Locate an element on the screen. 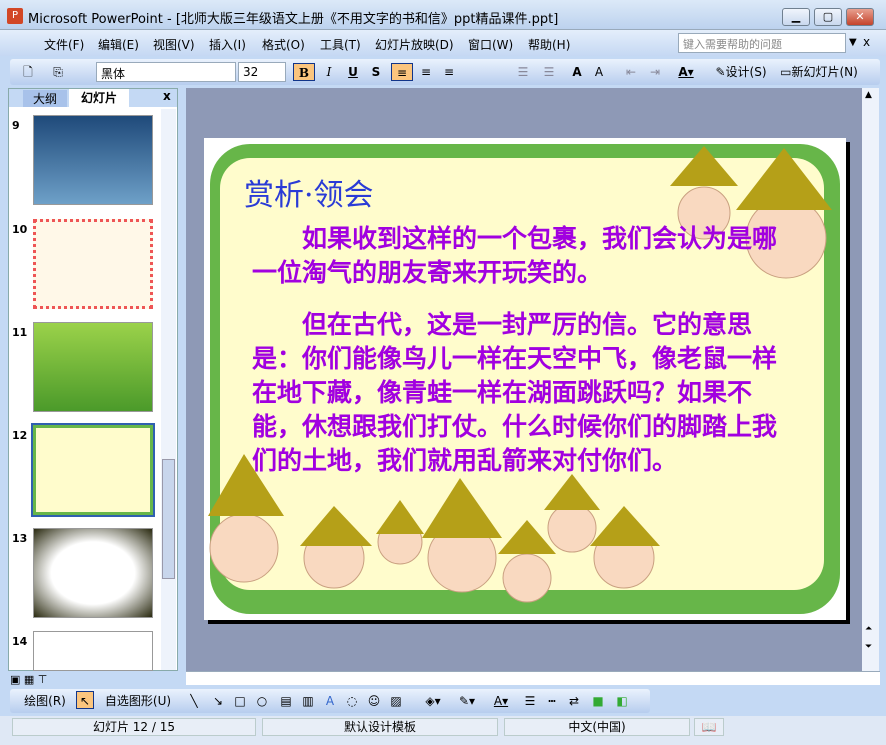 This screenshot has width=886, height=745. pane-tabs: 大纲 幻灯片 x is located at coordinates (93, 98).